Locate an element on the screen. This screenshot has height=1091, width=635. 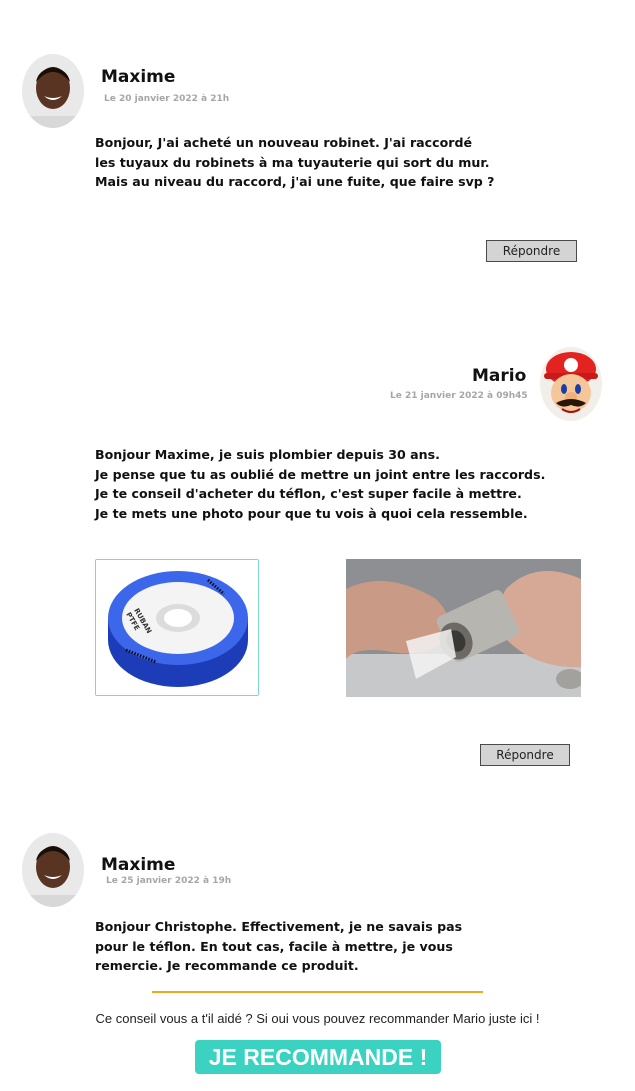
recommend-button: JE RECOMMANDE ! is located at coordinates (318, 1057).